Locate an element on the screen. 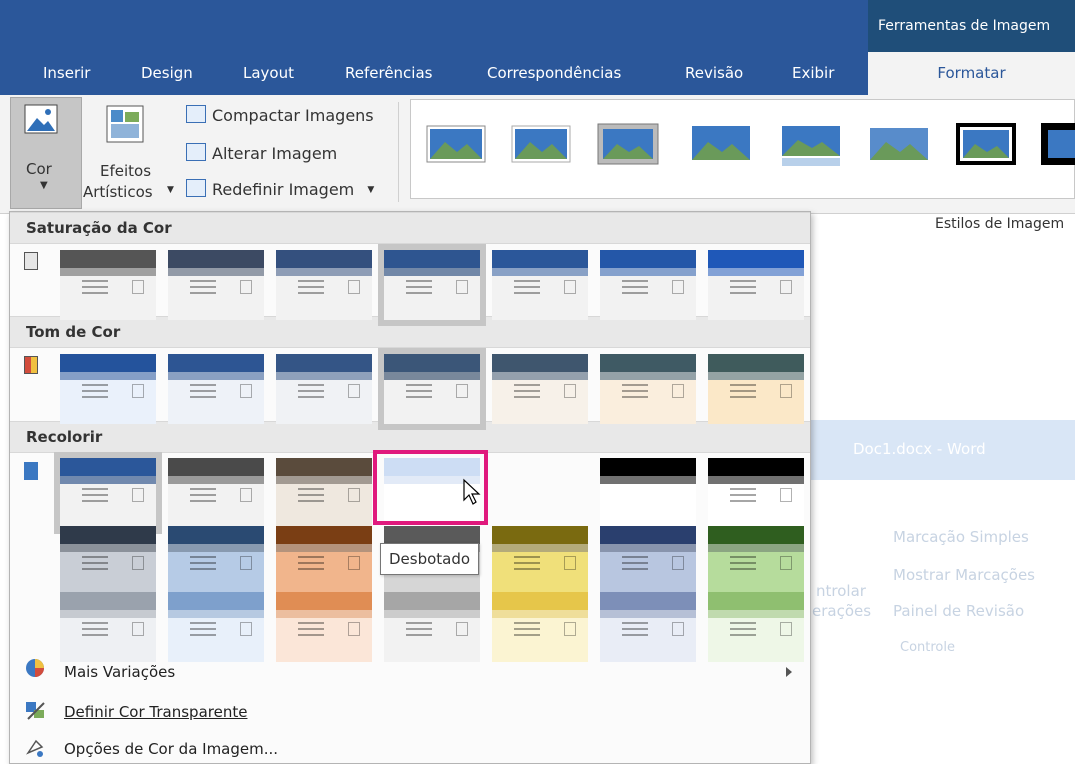 The width and height of the screenshot is (1075, 764). mouse-cursor-icon is located at coordinates (472, 491).